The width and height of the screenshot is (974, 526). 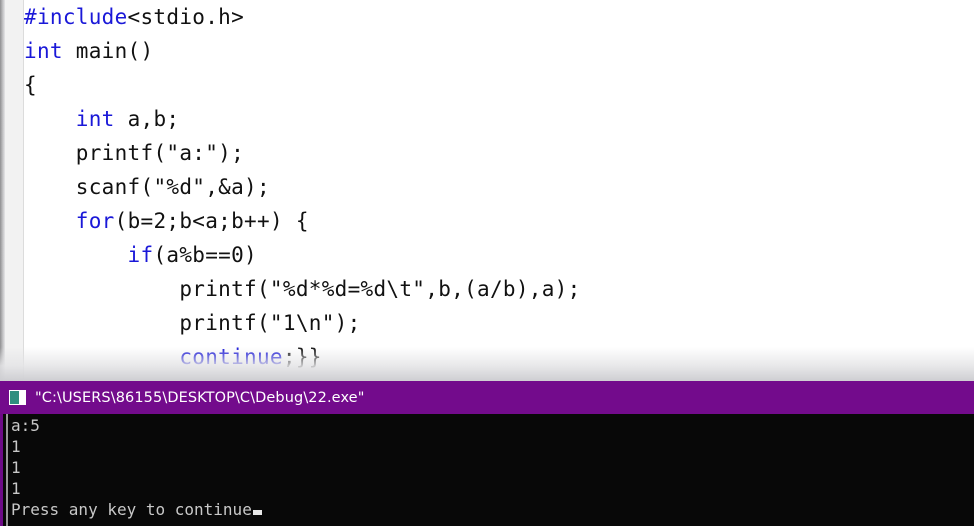 I want to click on code-token: main(), so click(x=108, y=51).